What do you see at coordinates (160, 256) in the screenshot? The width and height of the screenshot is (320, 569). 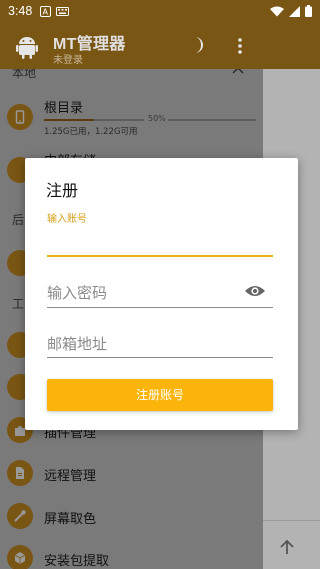 I see `account-field` at bounding box center [160, 256].